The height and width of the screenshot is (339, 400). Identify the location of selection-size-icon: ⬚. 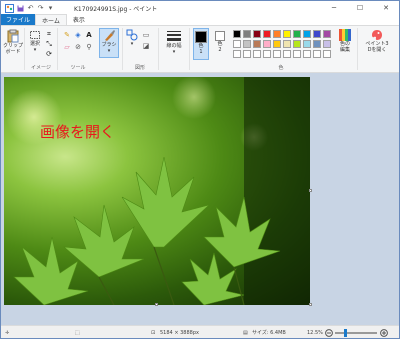
(77, 332).